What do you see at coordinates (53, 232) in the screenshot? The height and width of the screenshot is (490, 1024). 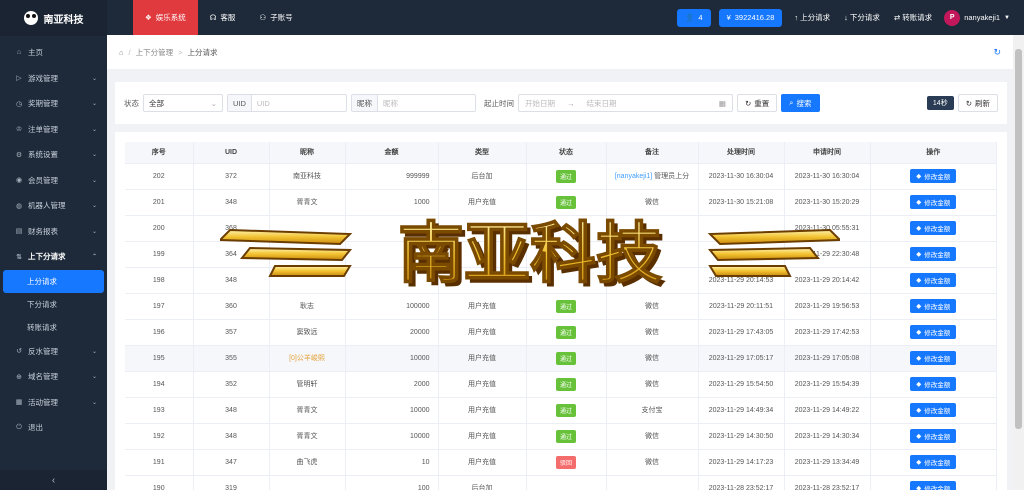 I see `sidebar-item: ▤ 财务报表 ⌄` at bounding box center [53, 232].